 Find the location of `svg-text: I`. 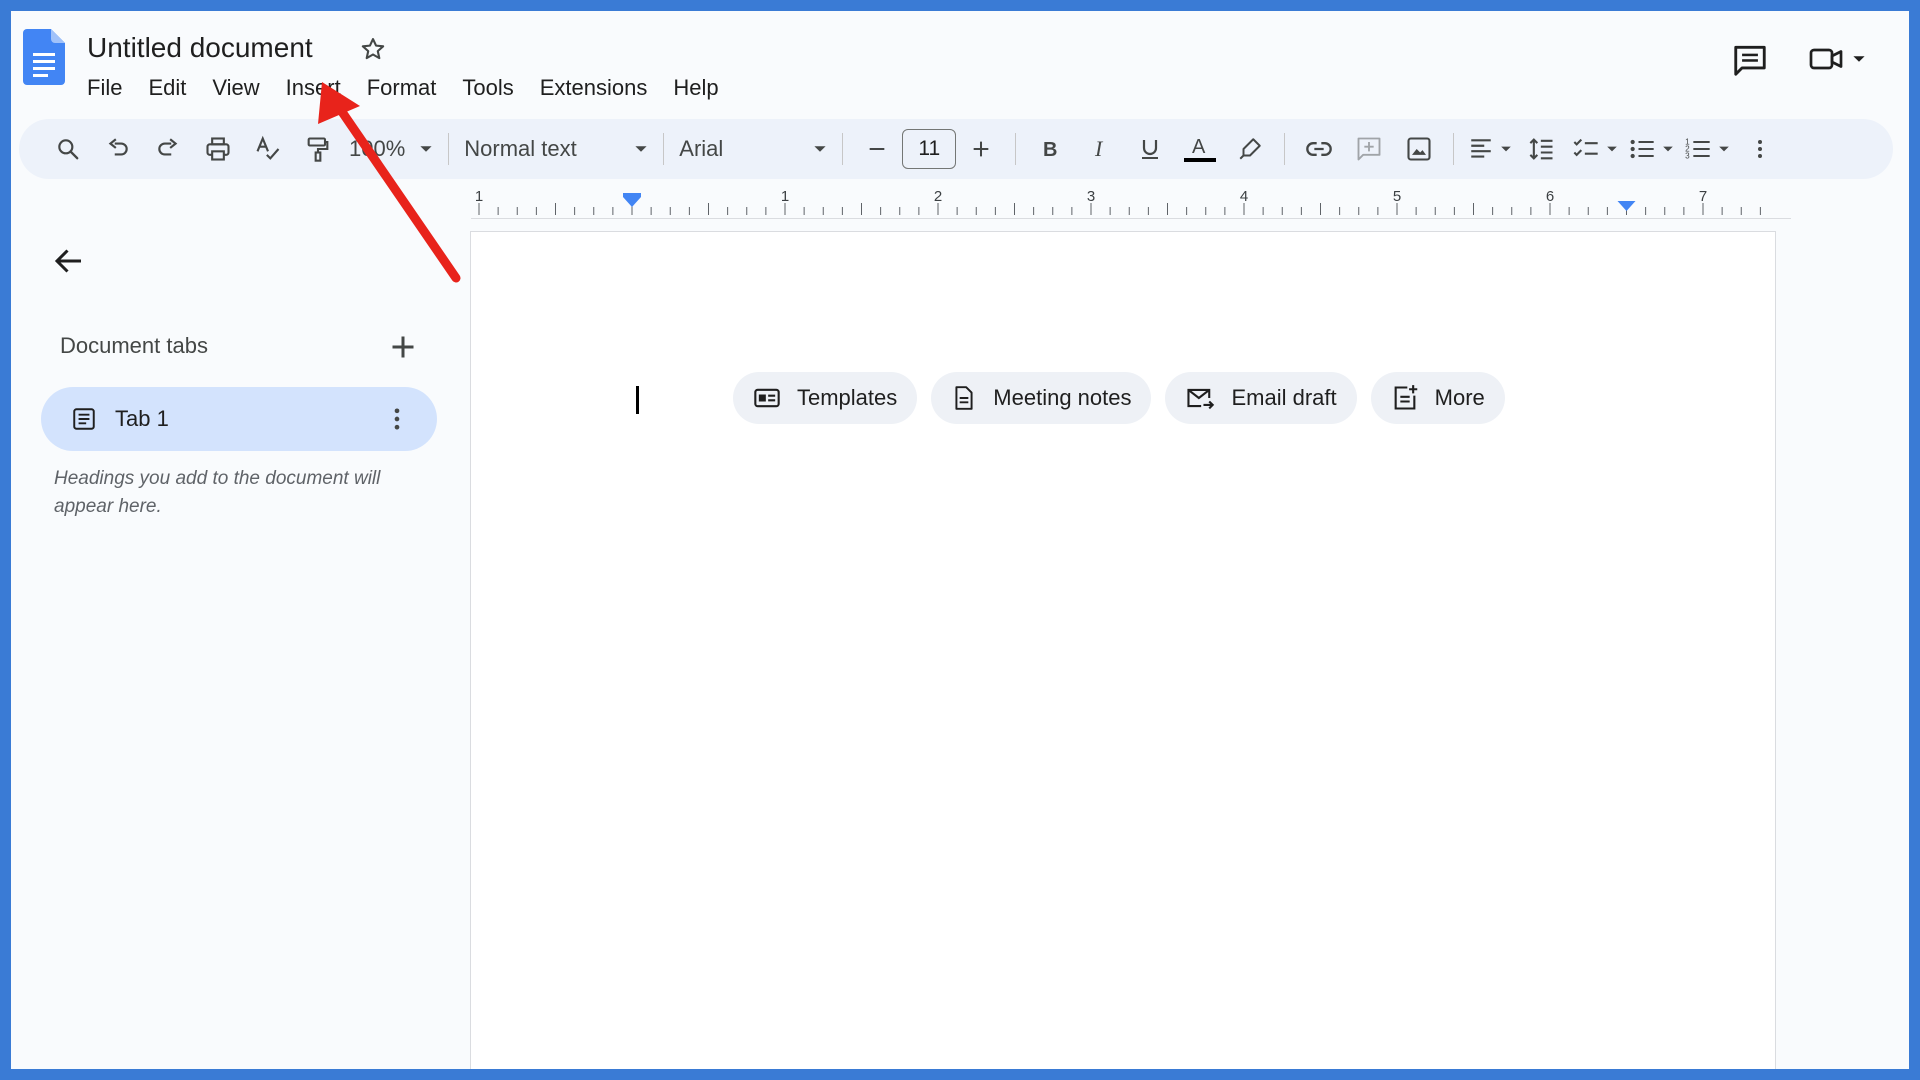

svg-text: I is located at coordinates (1099, 149).